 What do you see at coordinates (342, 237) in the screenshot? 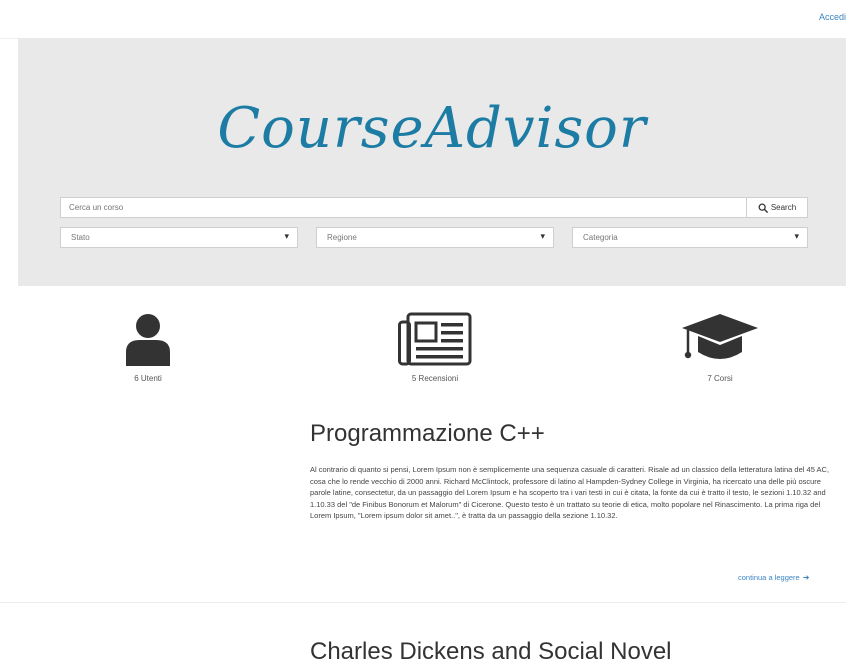
I see `region-select-label: Regione` at bounding box center [342, 237].